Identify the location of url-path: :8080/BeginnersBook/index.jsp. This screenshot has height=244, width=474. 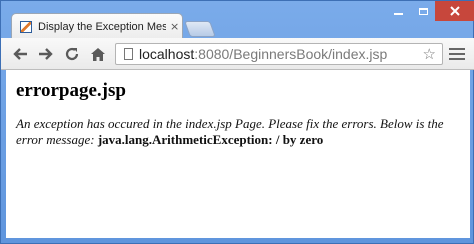
(291, 54).